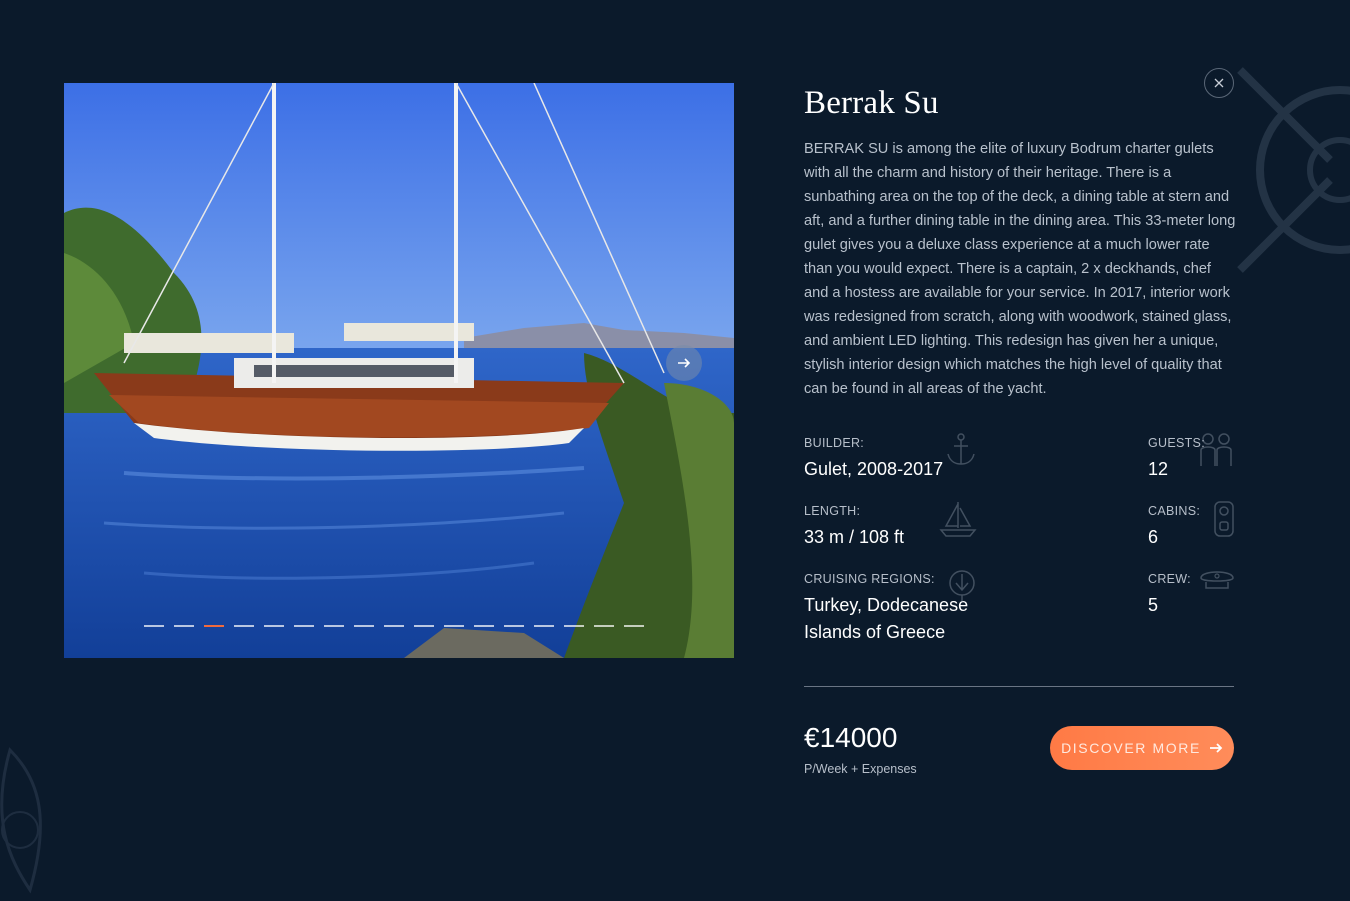 The width and height of the screenshot is (1350, 901). I want to click on spec-length: LENGTH: 33 m / 108 ft, so click(854, 527).